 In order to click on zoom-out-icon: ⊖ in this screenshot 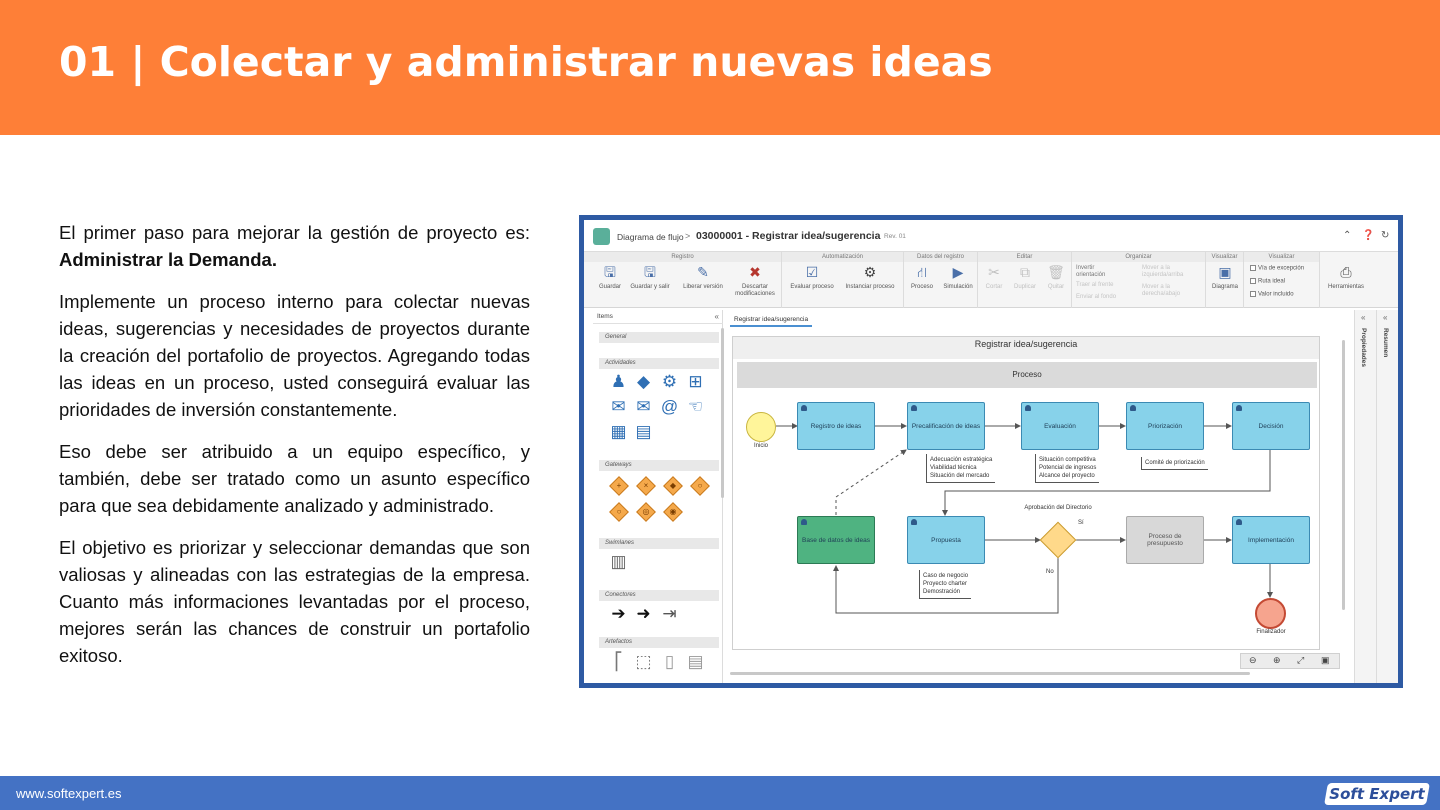, I will do `click(1253, 660)`.